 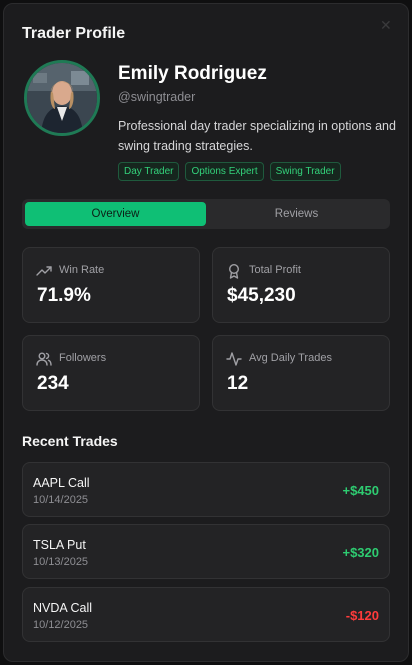 What do you see at coordinates (206, 551) in the screenshot?
I see `trade-row: TSLA Put 10/13/2025 +$320` at bounding box center [206, 551].